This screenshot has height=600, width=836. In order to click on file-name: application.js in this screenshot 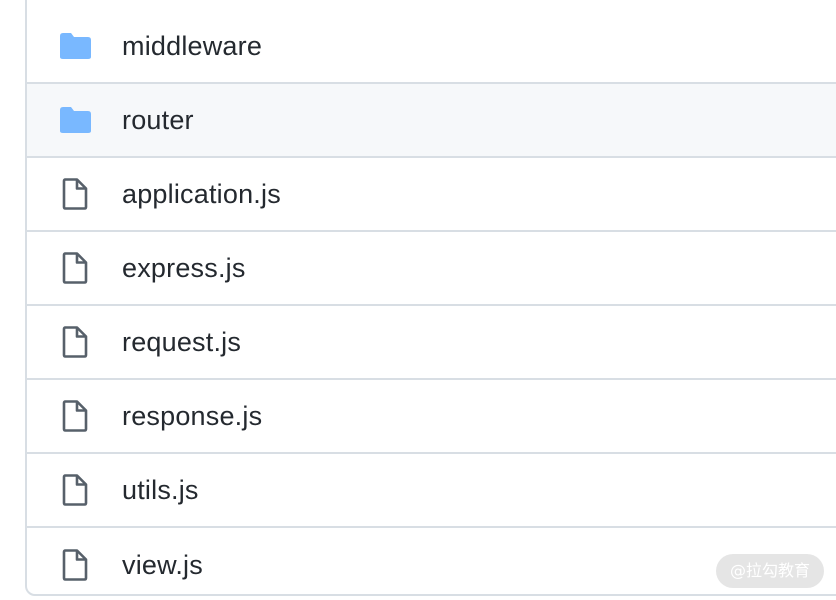, I will do `click(201, 194)`.